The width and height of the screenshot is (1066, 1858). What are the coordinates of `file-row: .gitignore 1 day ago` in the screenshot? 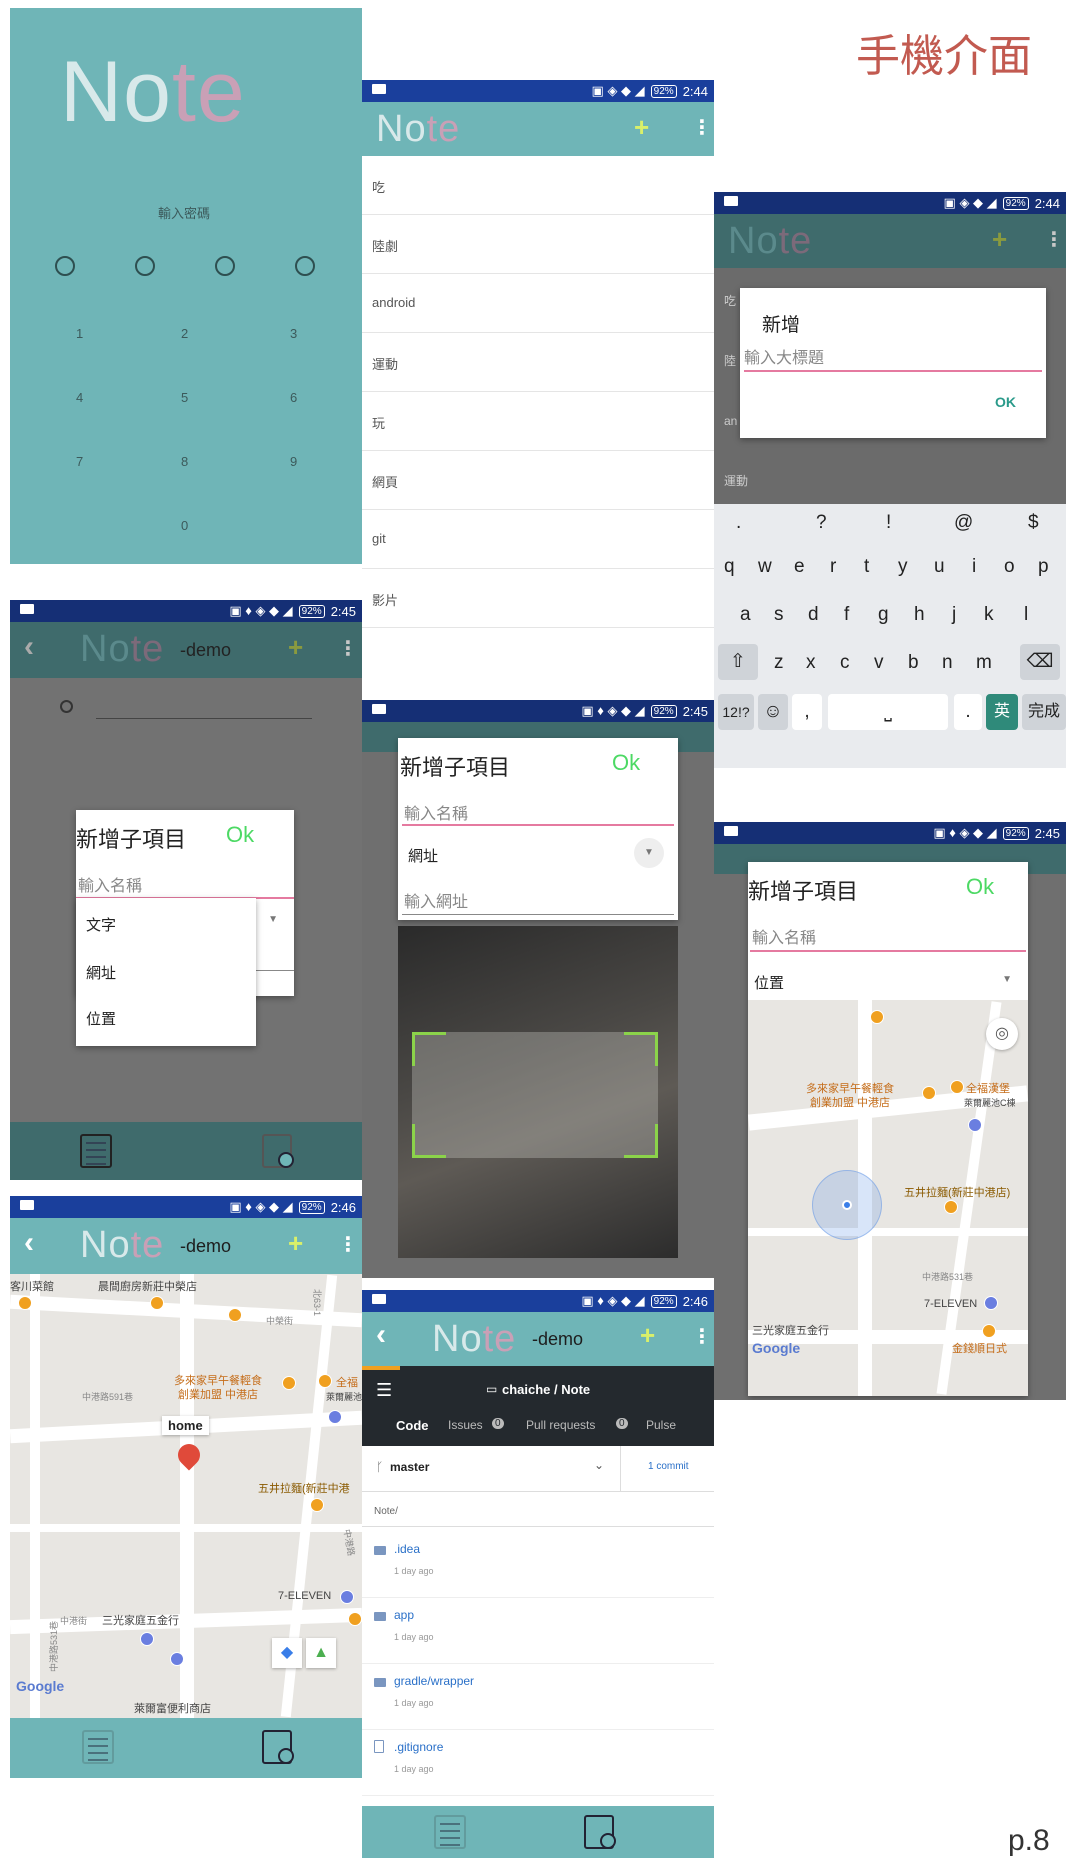 It's located at (538, 1763).